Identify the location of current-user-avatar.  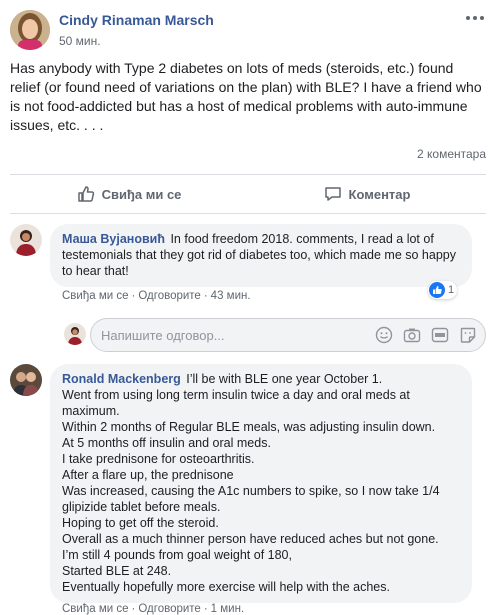
(75, 334).